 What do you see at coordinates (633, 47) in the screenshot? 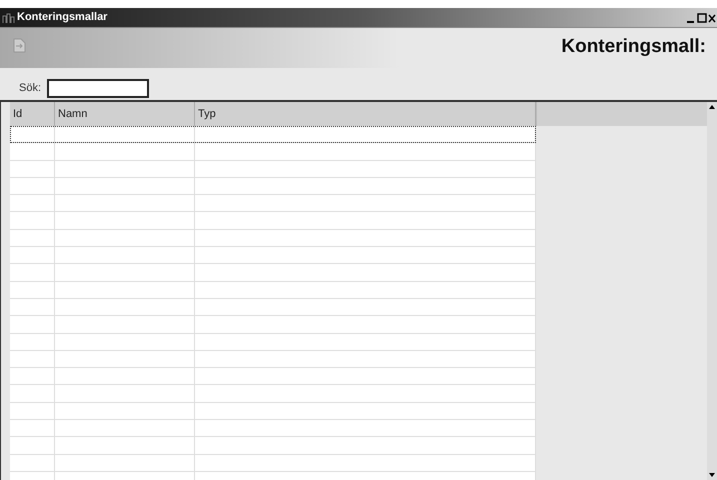
I see `header-title: Konteringsmall:` at bounding box center [633, 47].